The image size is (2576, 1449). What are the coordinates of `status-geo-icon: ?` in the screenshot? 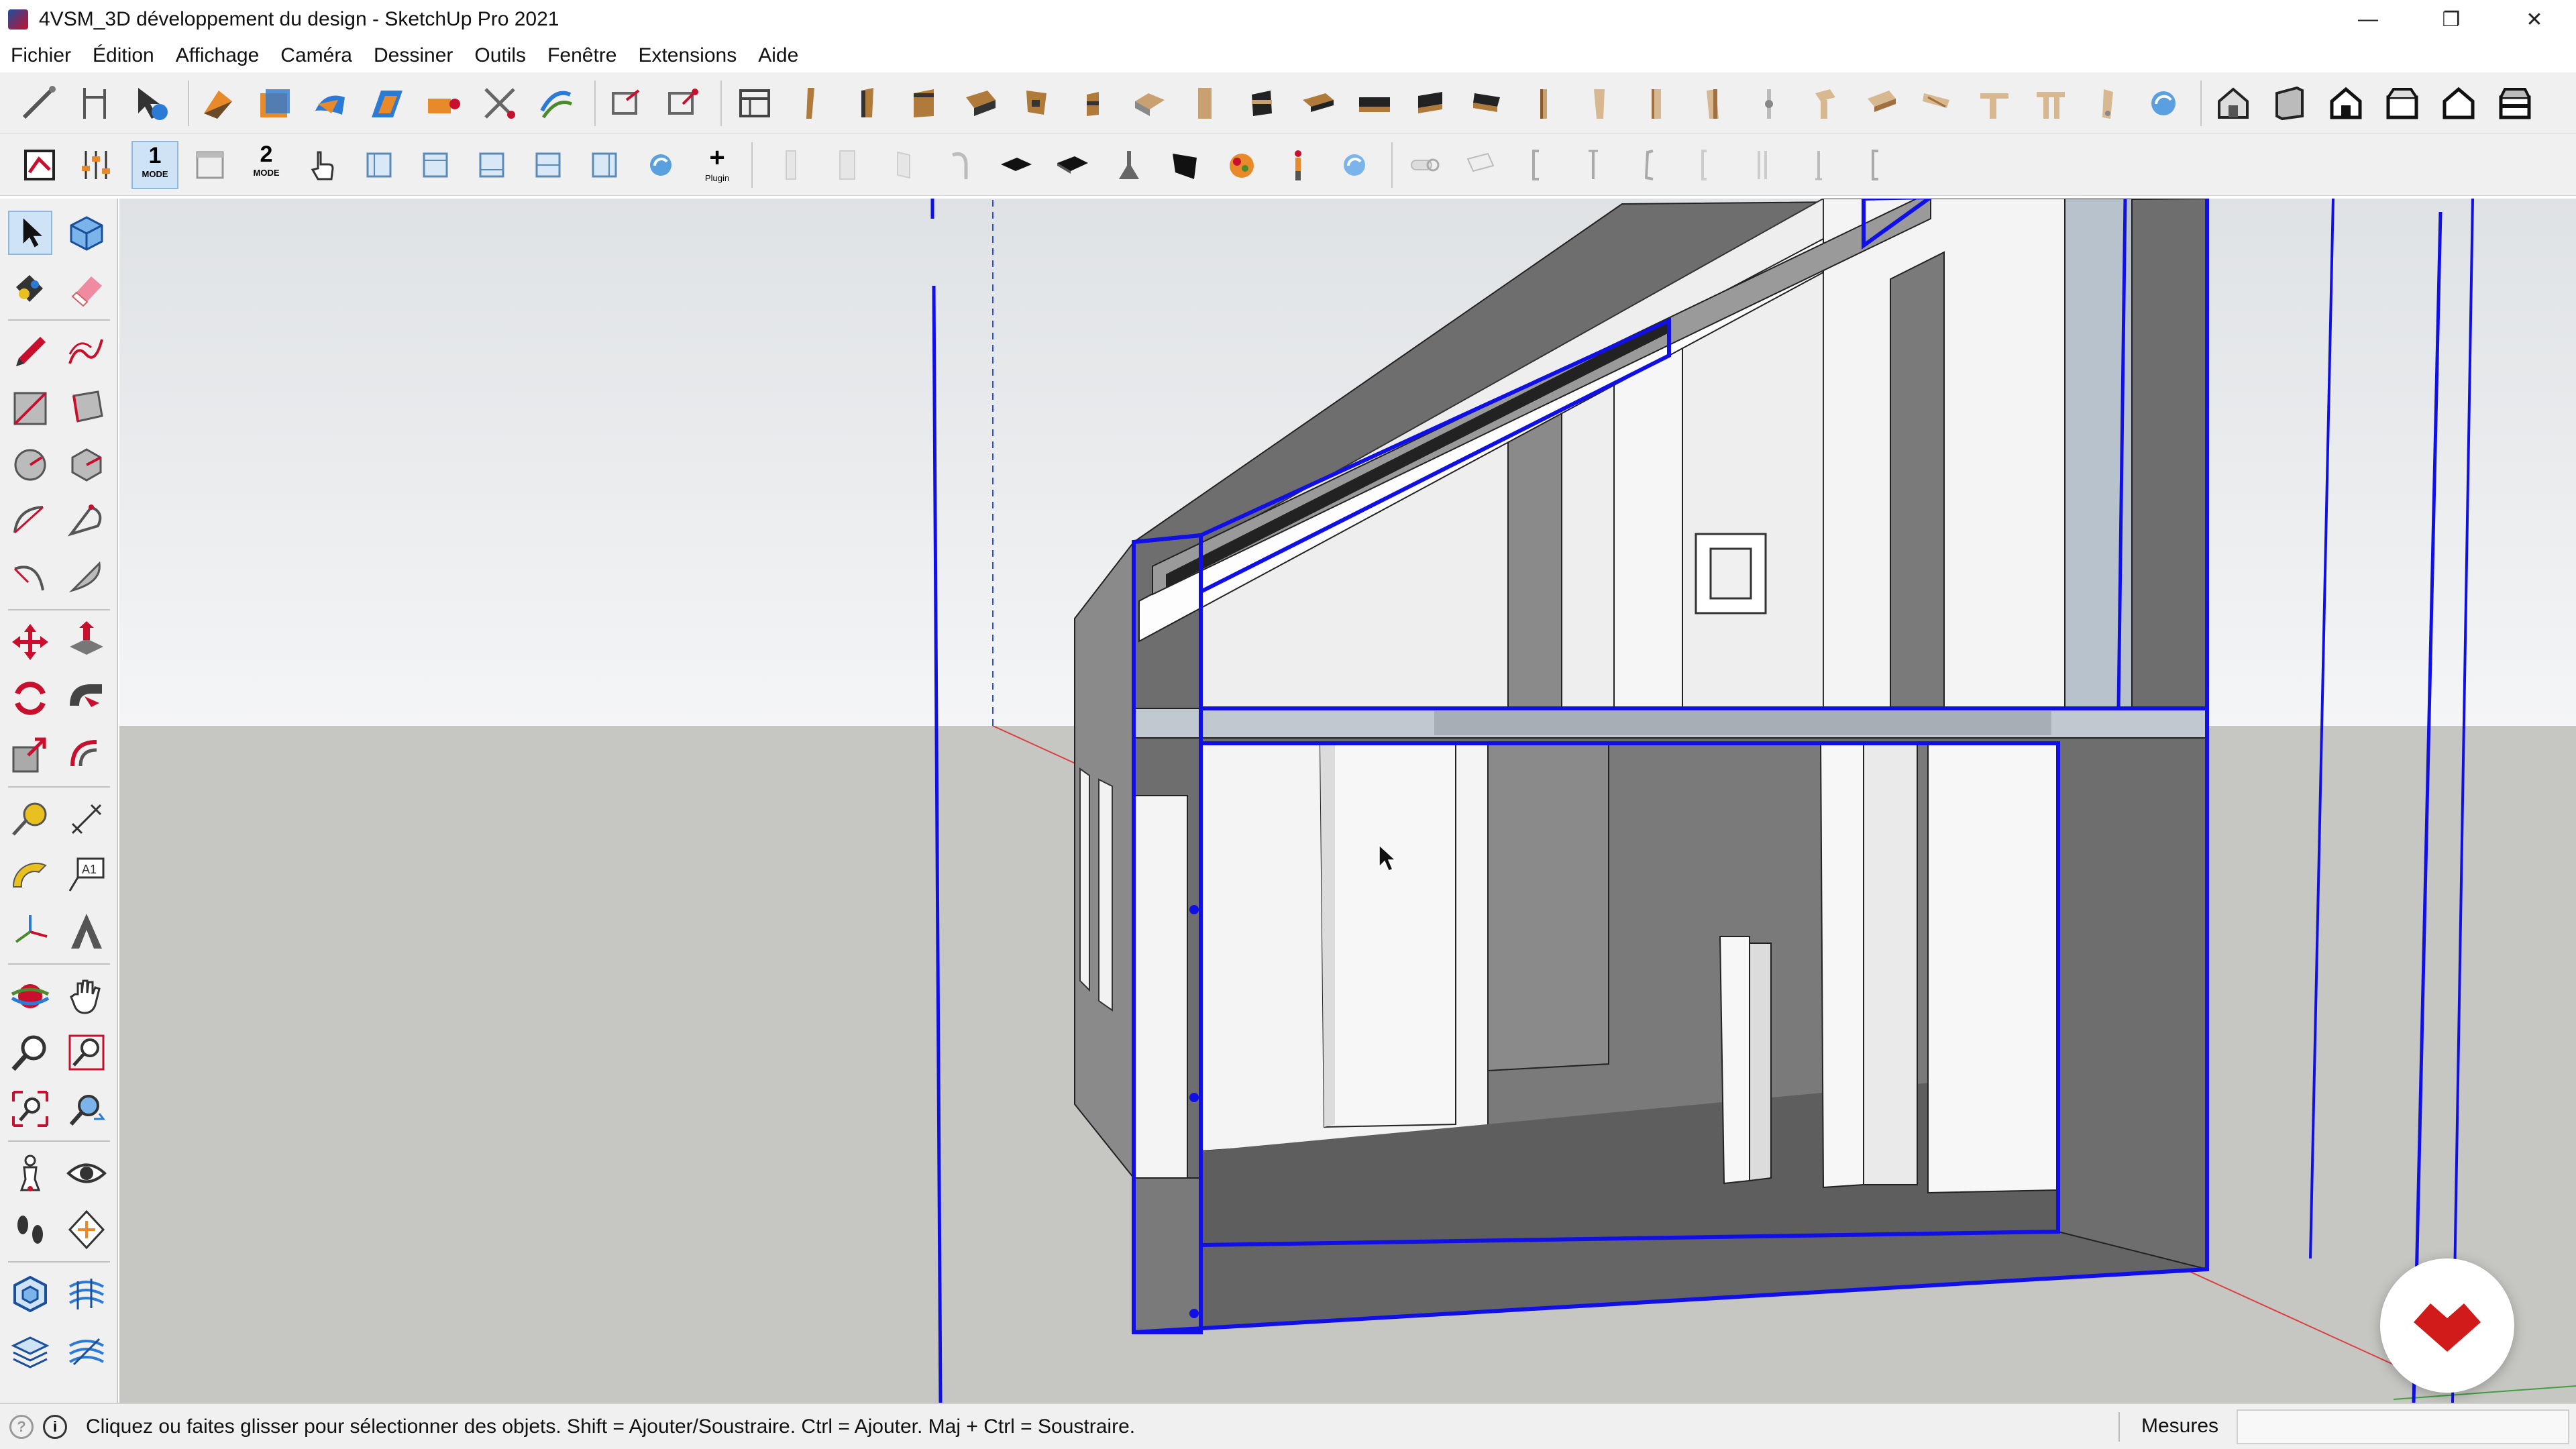 It's located at (21, 1426).